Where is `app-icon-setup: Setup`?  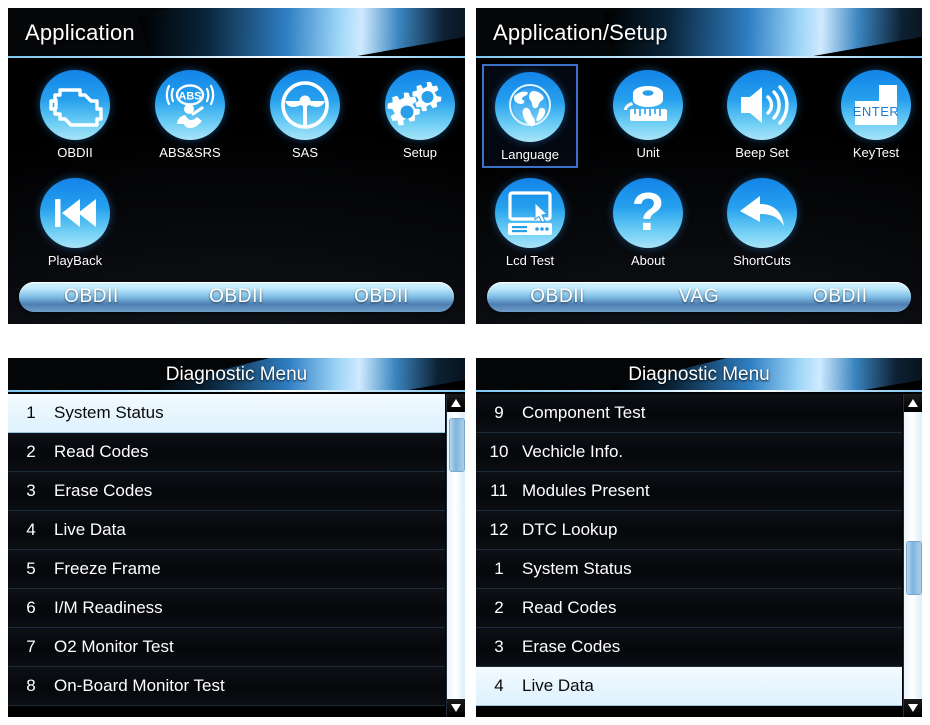
app-icon-setup: Setup is located at coordinates (418, 115).